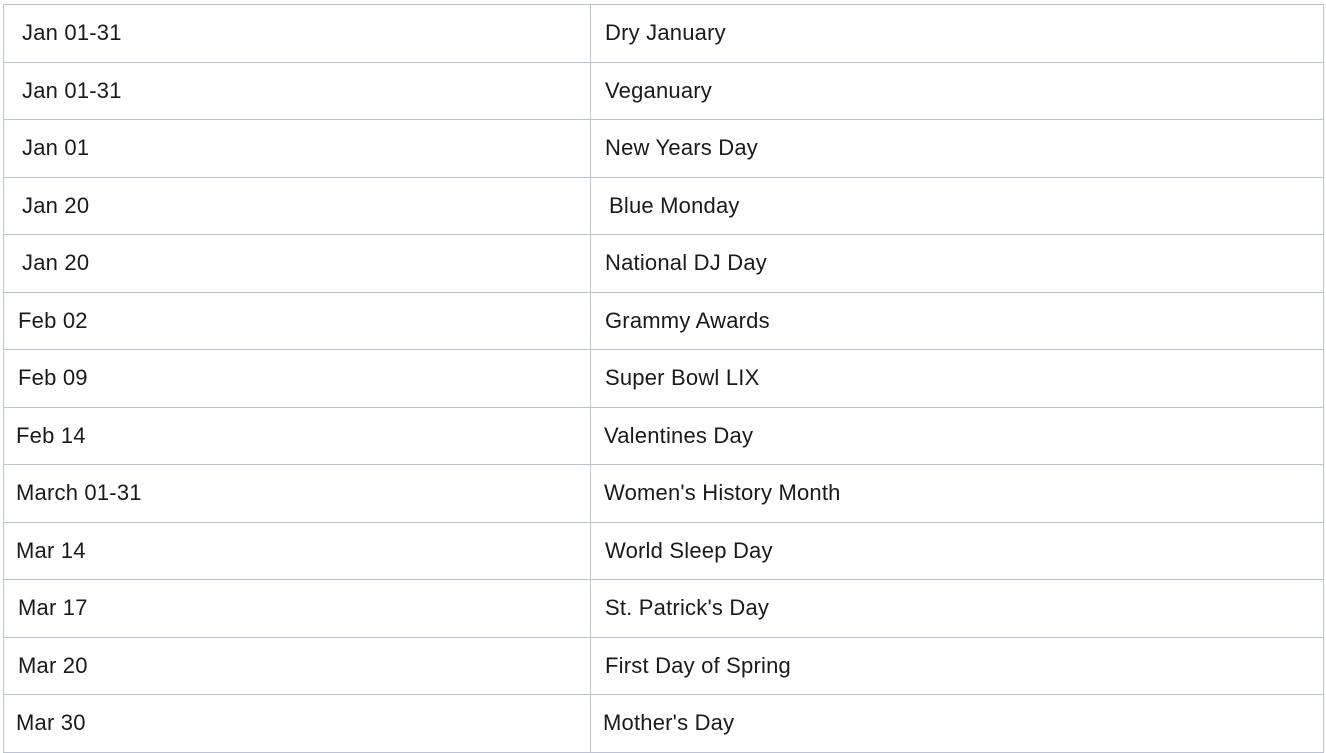 The width and height of the screenshot is (1326, 753). What do you see at coordinates (297, 608) in the screenshot?
I see `event-date: Mar 17` at bounding box center [297, 608].